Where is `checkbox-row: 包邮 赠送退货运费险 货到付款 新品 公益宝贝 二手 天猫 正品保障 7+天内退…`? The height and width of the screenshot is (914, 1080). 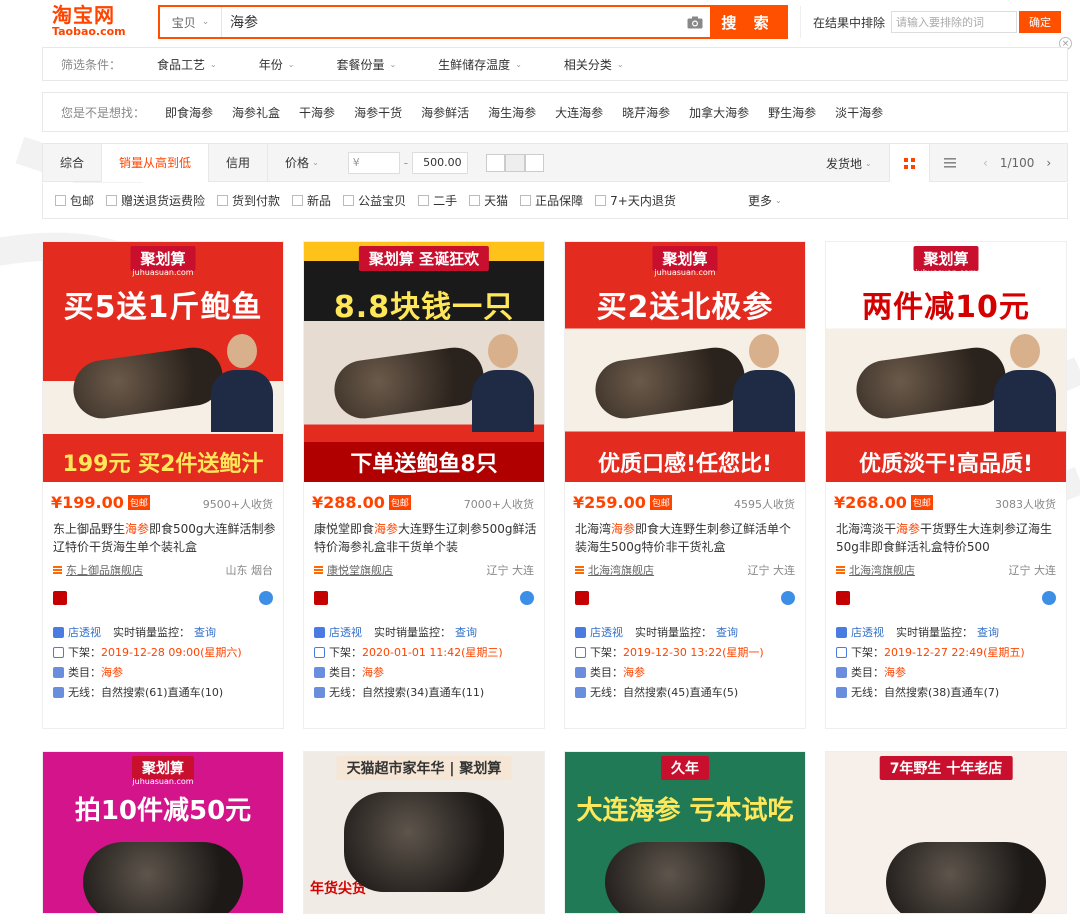
checkbox-row: 包邮 赠送退货运费险 货到付款 新品 公益宝贝 二手 天猫 正品保障 7+天内退… is located at coordinates (555, 201).